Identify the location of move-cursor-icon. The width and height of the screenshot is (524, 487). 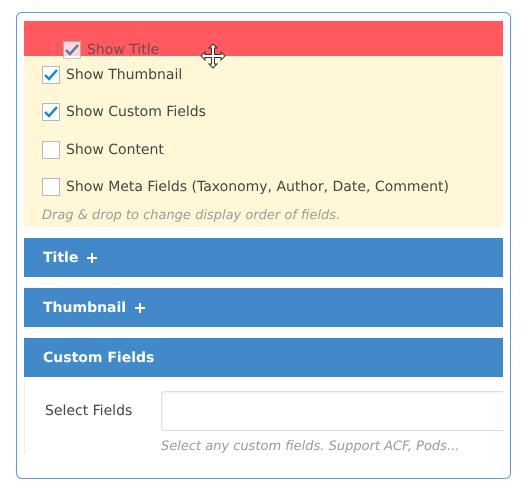
(213, 56).